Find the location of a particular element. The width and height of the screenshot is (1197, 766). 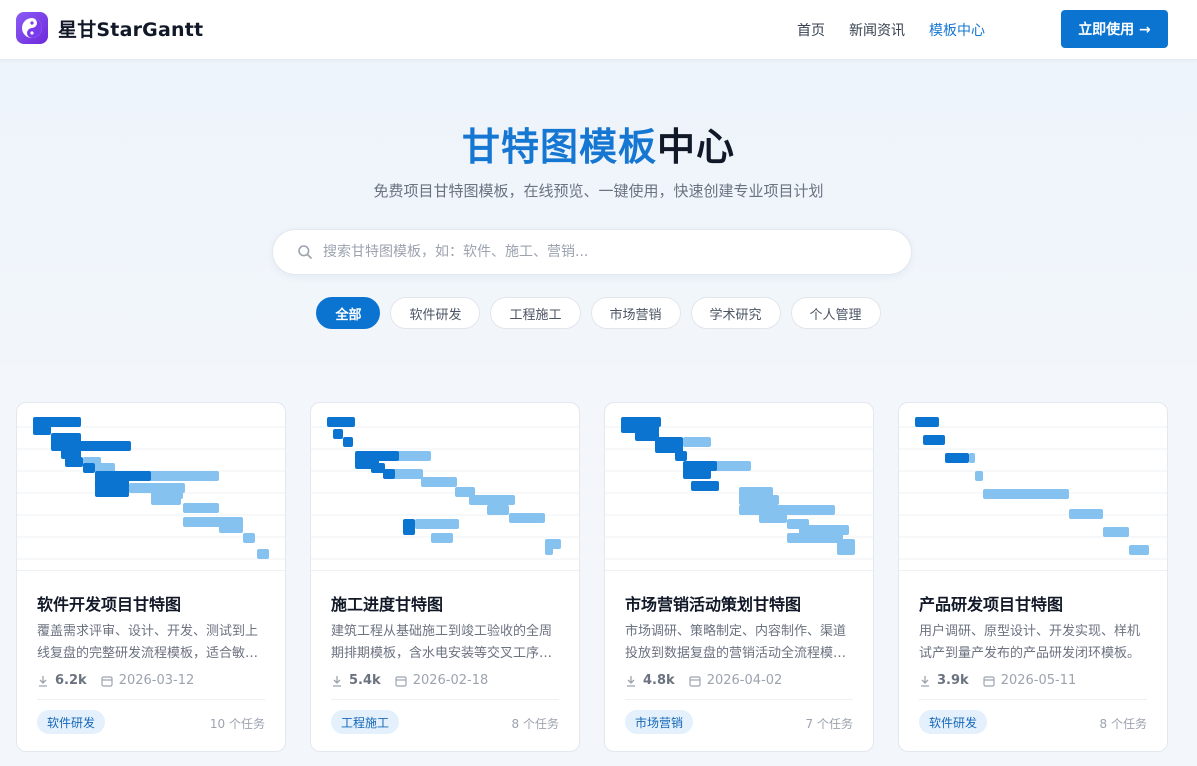

card-title: 施工进度甘特图 is located at coordinates (387, 604).